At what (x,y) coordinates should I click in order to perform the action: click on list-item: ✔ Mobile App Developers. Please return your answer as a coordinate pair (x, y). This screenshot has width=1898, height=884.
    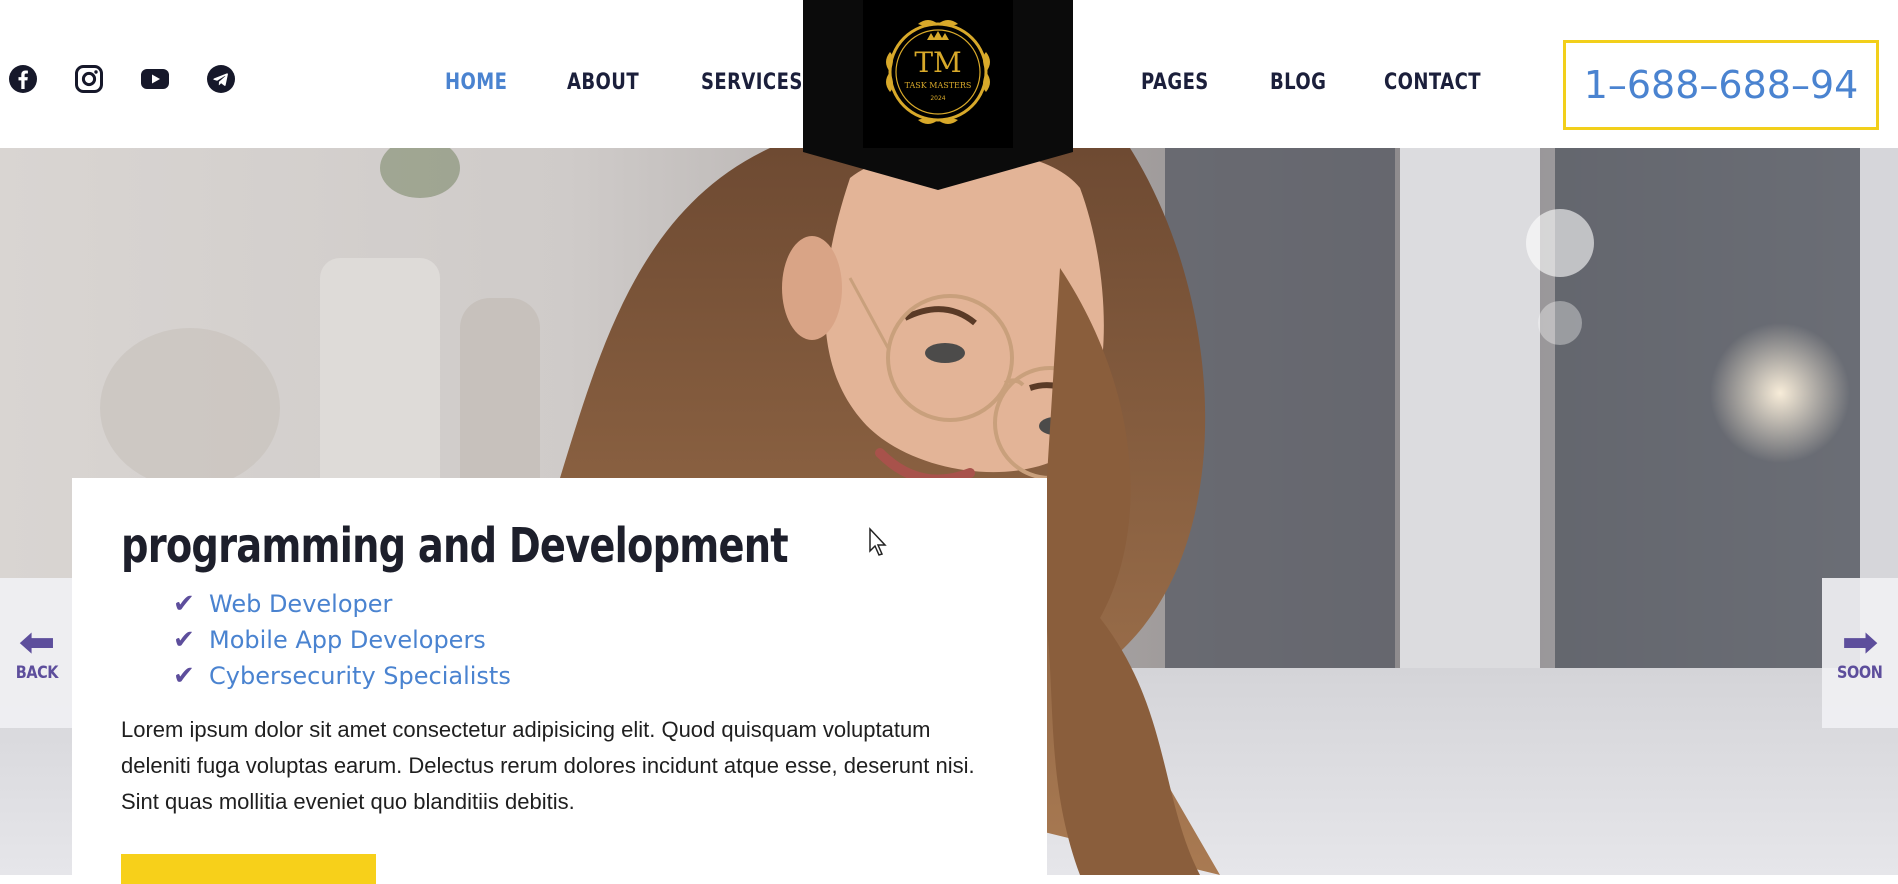
    Looking at the image, I should click on (610, 640).